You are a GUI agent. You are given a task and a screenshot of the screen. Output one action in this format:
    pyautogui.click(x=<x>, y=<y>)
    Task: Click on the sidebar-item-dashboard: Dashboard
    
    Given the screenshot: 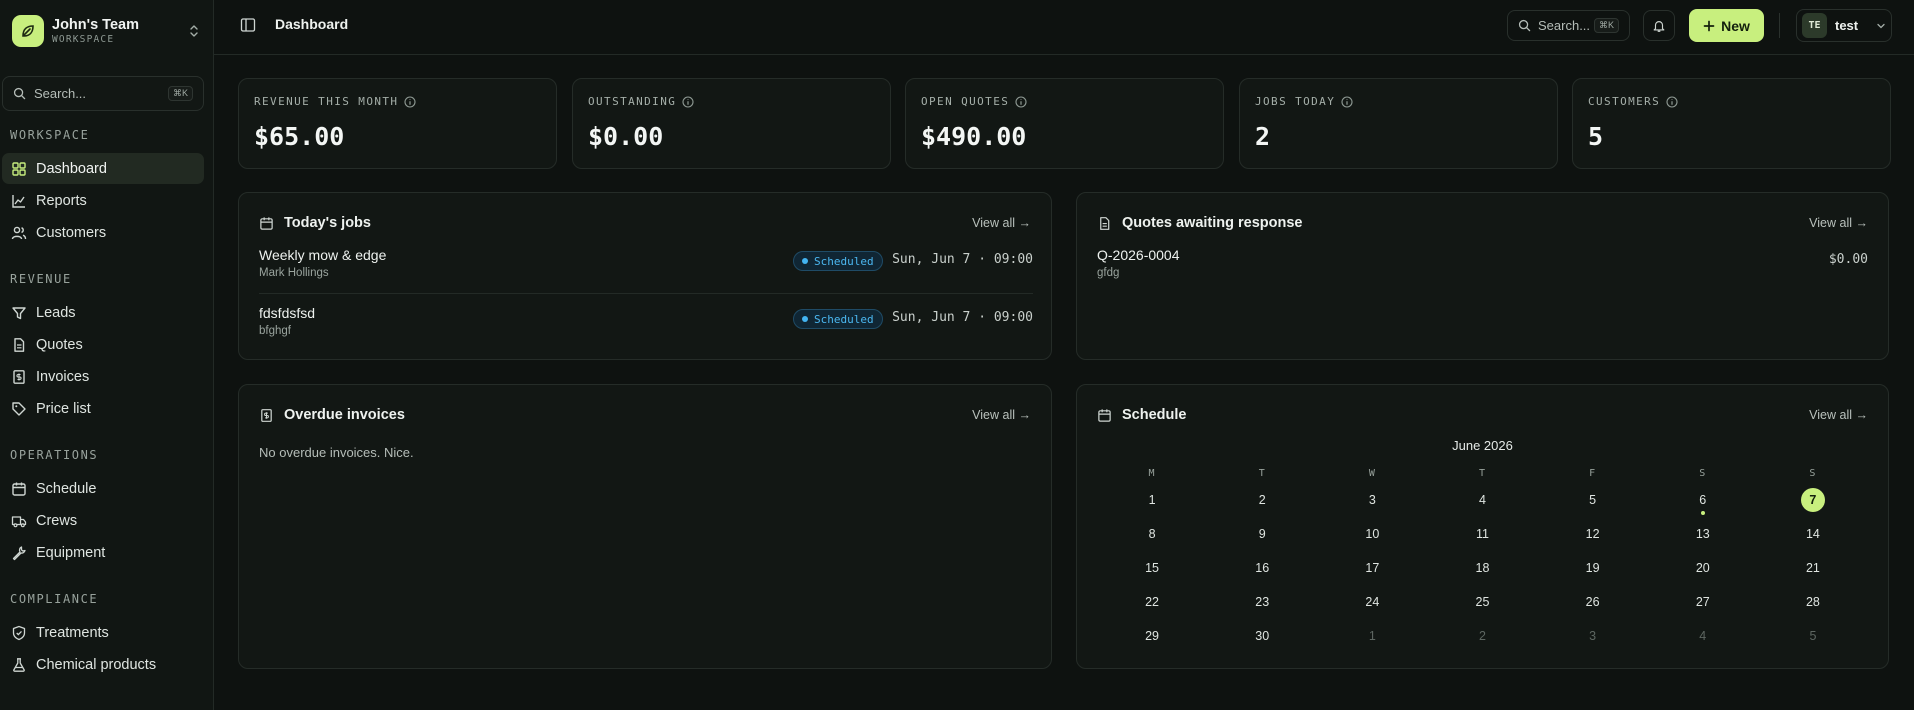 What is the action you would take?
    pyautogui.click(x=103, y=168)
    